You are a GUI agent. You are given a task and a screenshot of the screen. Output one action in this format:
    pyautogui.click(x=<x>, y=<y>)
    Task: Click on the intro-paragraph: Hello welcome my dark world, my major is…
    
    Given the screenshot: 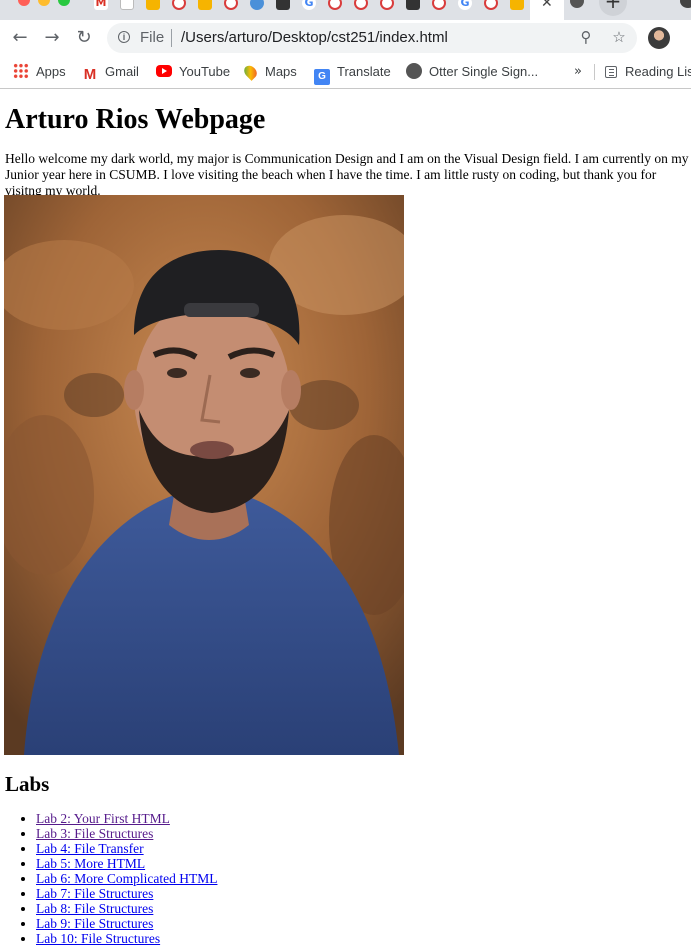 What is the action you would take?
    pyautogui.click(x=347, y=174)
    